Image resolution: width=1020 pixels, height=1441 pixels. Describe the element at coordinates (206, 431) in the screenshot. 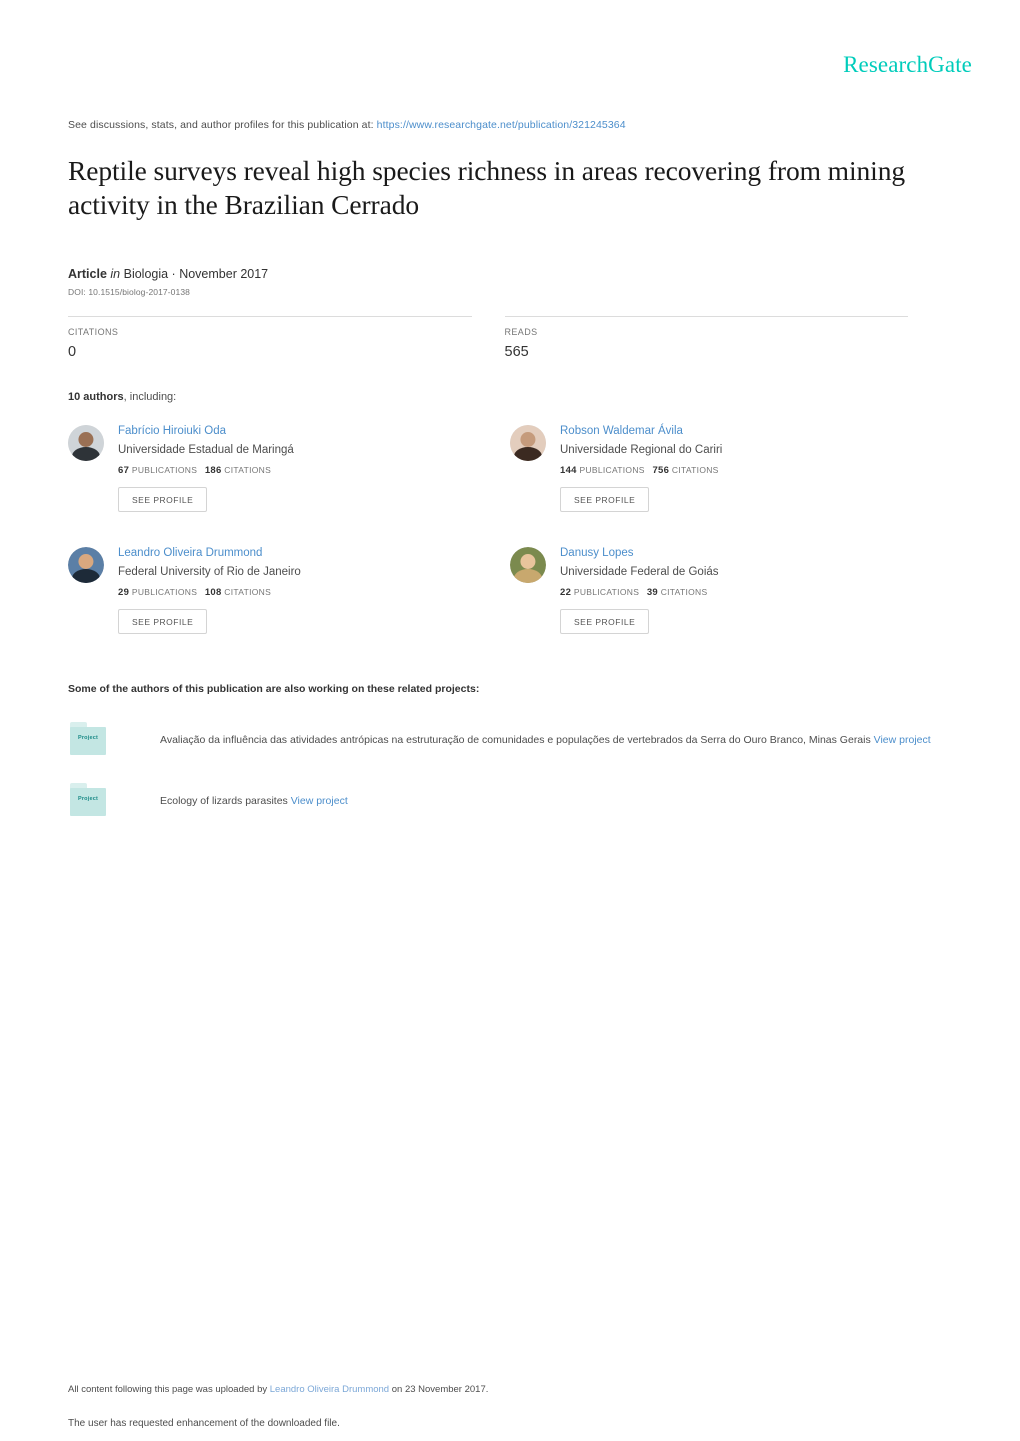

I see `author-name-link: Fabrício Hiroiuki Oda` at that location.